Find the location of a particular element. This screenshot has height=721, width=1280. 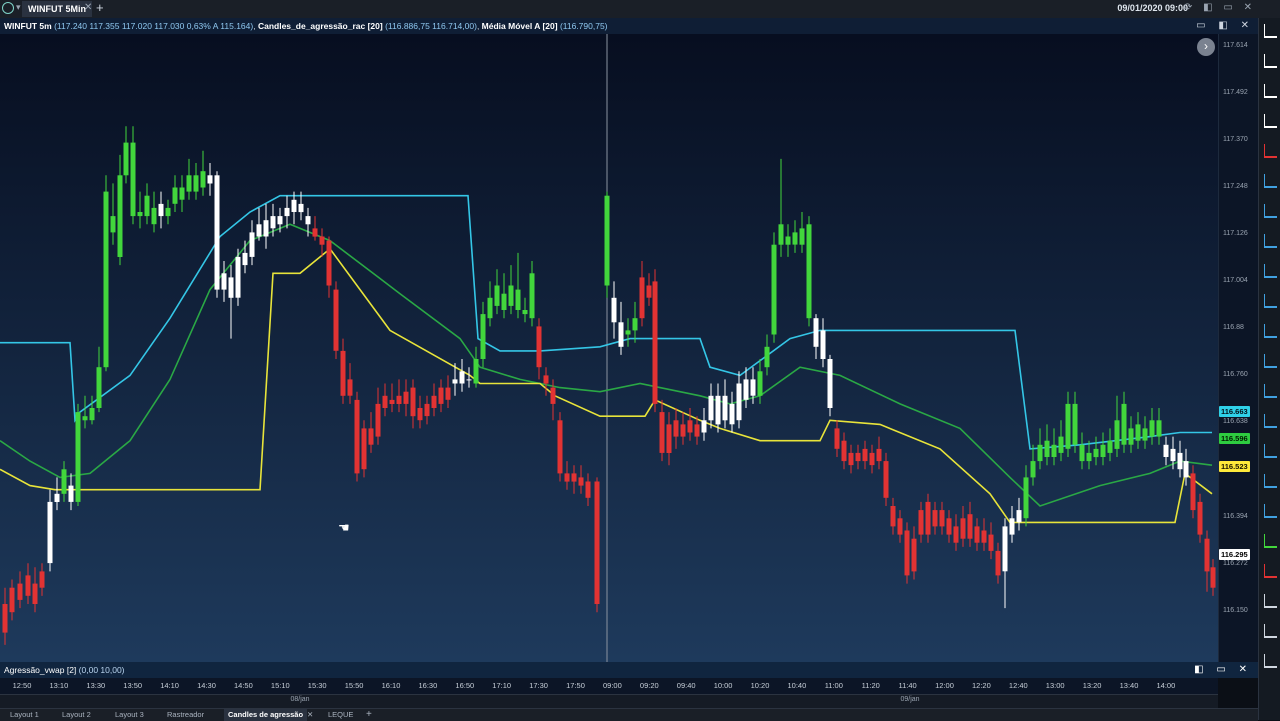

channel-icon is located at coordinates (1270, 451).